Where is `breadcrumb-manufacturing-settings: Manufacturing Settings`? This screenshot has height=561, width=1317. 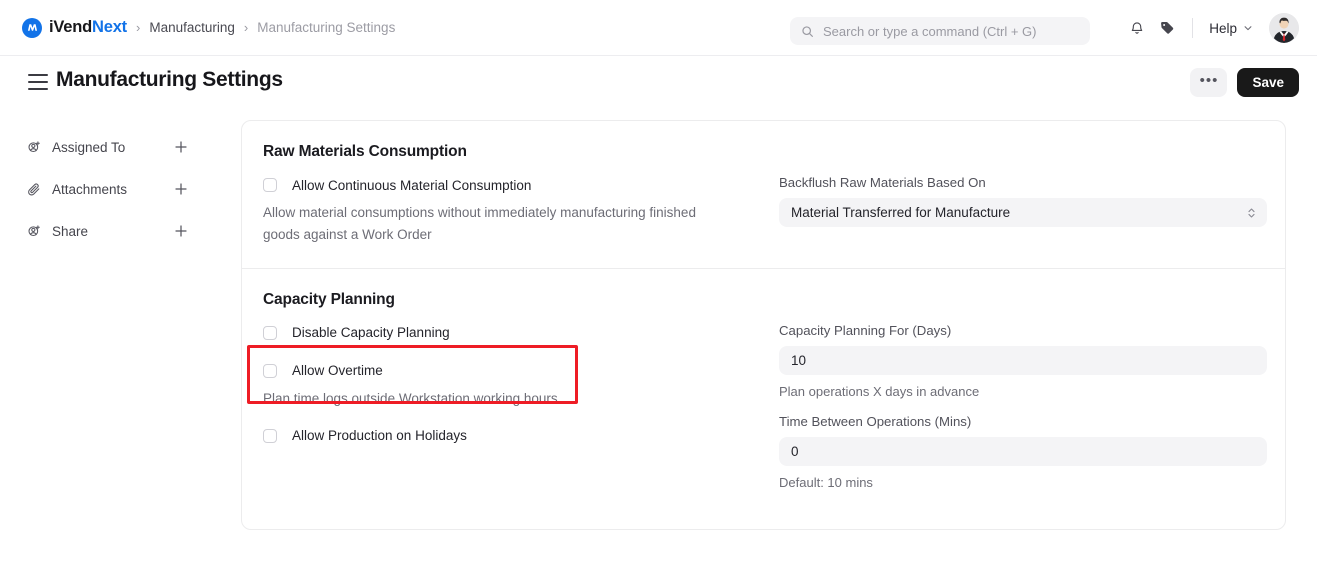
breadcrumb-manufacturing-settings: Manufacturing Settings is located at coordinates (326, 27).